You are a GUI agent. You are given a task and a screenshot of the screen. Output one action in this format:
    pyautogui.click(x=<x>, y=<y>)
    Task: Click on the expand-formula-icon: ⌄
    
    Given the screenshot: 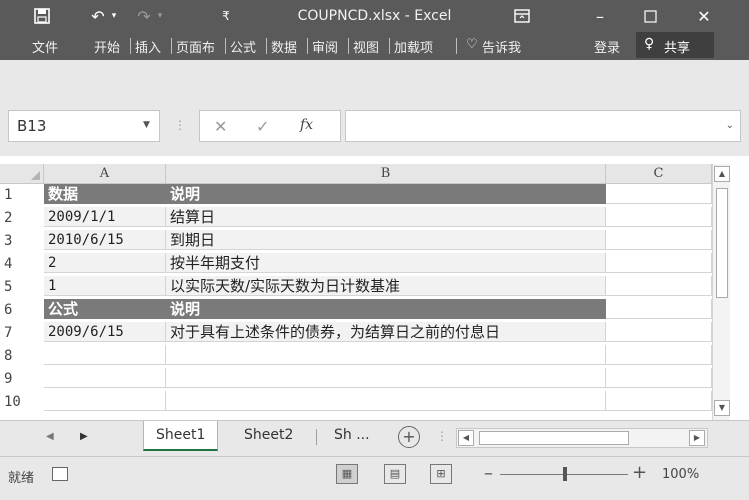 What is the action you would take?
    pyautogui.click(x=730, y=125)
    